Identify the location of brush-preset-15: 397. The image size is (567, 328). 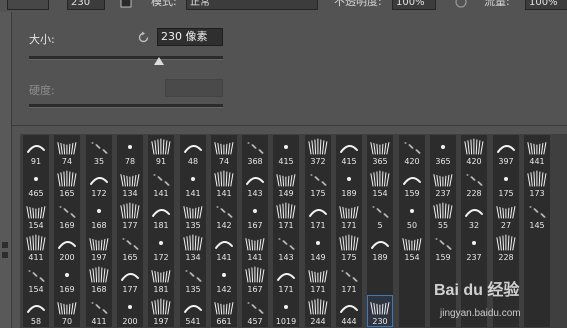
(506, 151).